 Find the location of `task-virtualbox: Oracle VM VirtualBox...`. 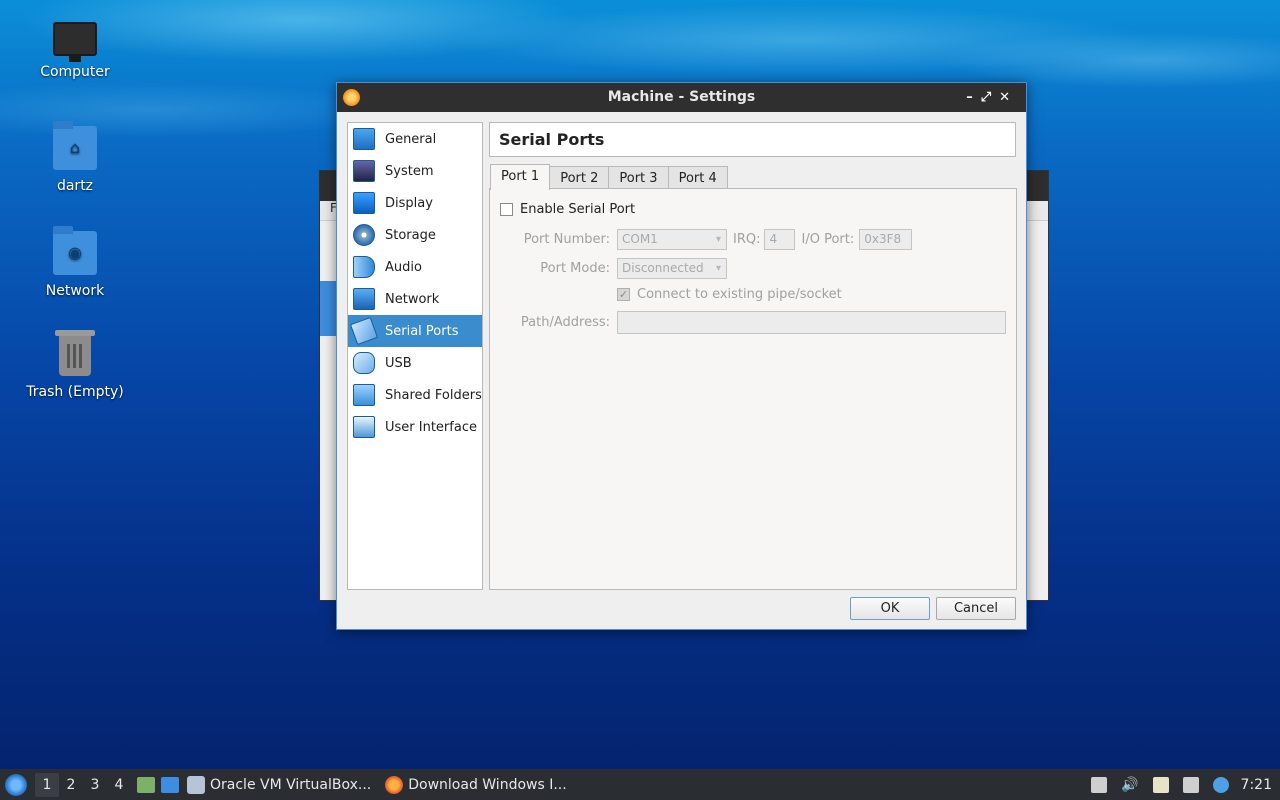

task-virtualbox: Oracle VM VirtualBox... is located at coordinates (279, 784).